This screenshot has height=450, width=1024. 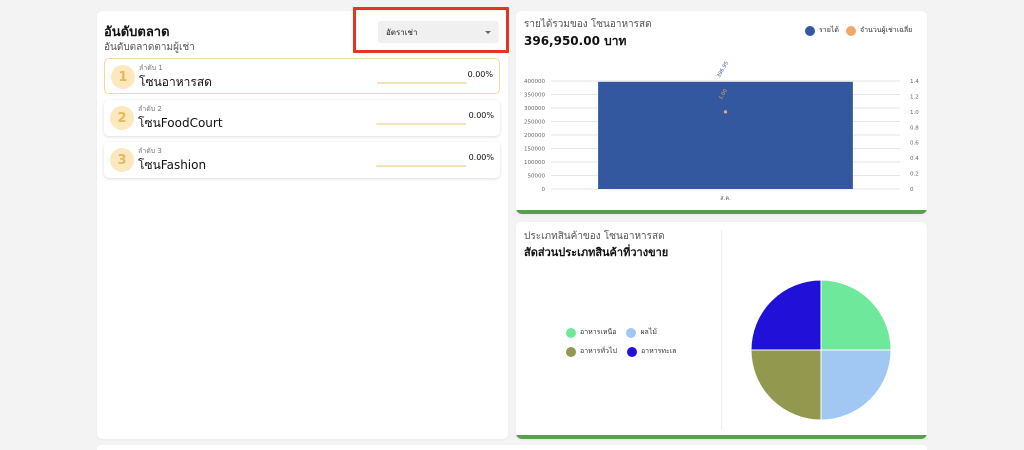 I want to click on x-tick-label: ส.ค., so click(x=725, y=198).